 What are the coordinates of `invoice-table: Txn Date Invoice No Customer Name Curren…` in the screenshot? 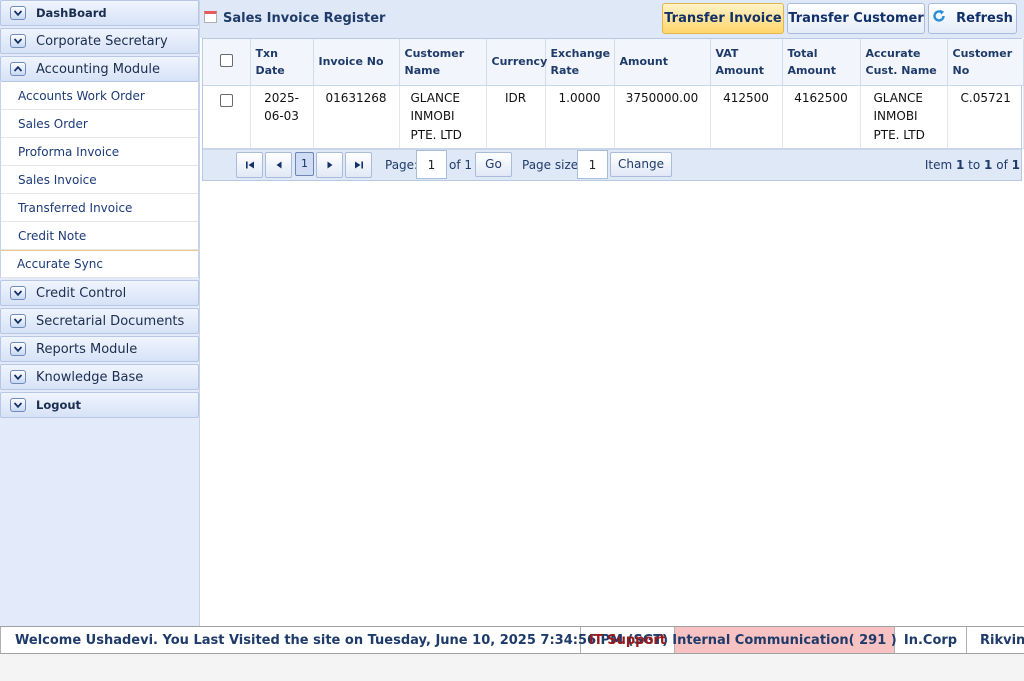 It's located at (613, 94).